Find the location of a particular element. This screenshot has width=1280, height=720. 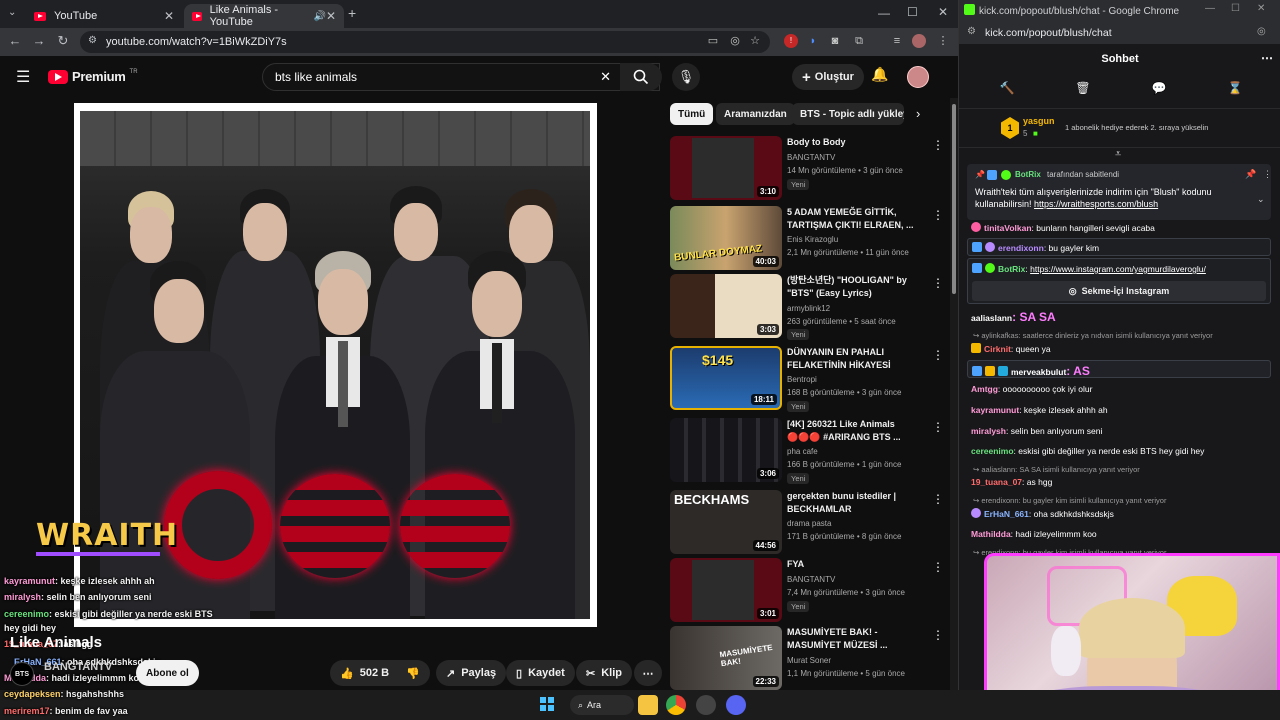

unpin-icon: 📌 is located at coordinates (1250, 174).